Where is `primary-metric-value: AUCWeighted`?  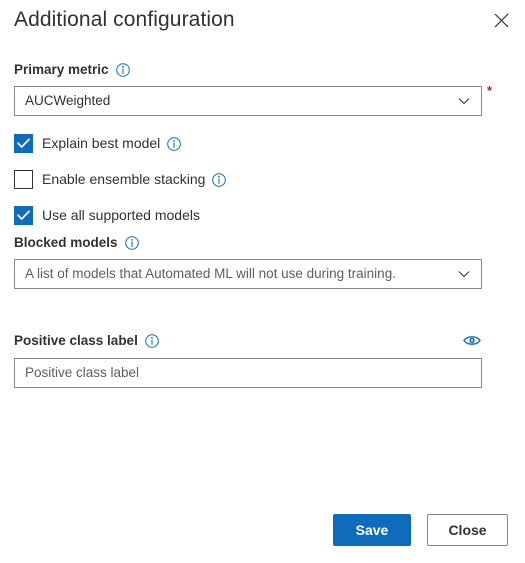 primary-metric-value: AUCWeighted is located at coordinates (68, 100).